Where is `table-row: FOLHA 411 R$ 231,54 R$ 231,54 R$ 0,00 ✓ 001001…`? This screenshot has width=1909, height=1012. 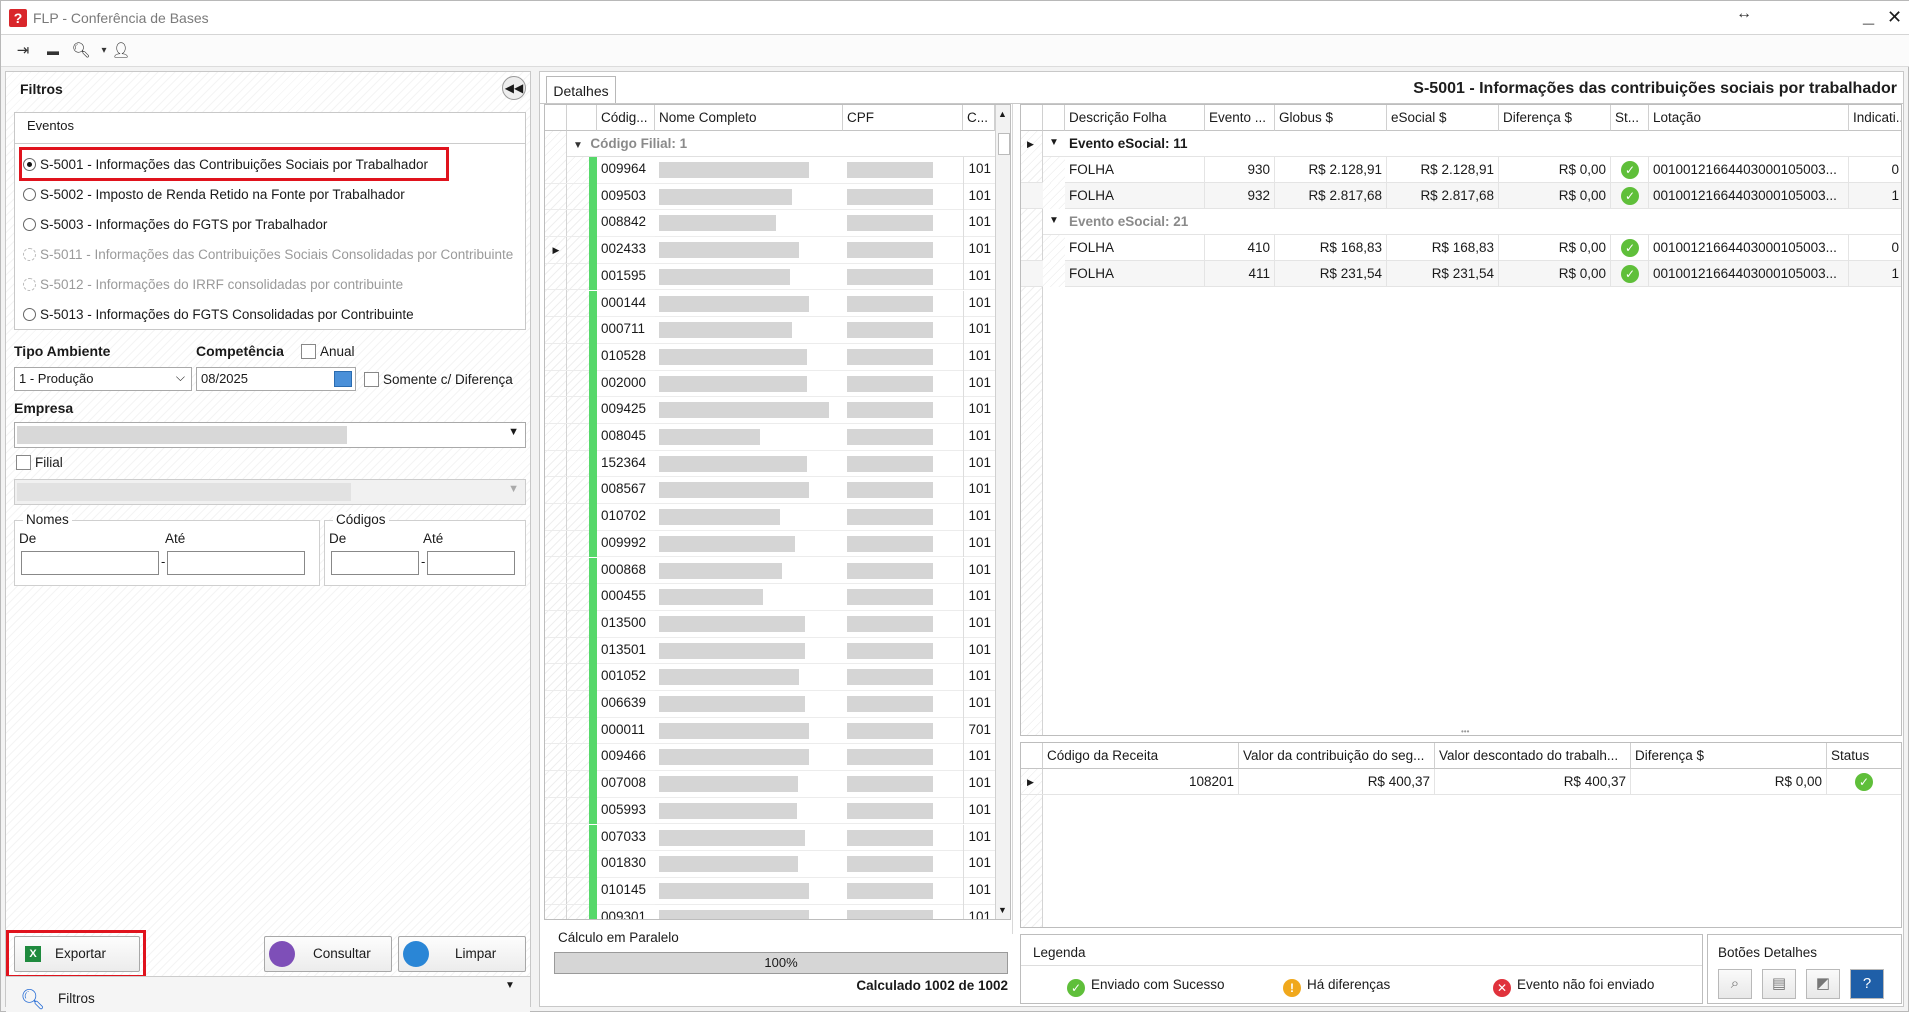
table-row: FOLHA 411 R$ 231,54 R$ 231,54 R$ 0,00 ✓ 001001… is located at coordinates (1461, 274).